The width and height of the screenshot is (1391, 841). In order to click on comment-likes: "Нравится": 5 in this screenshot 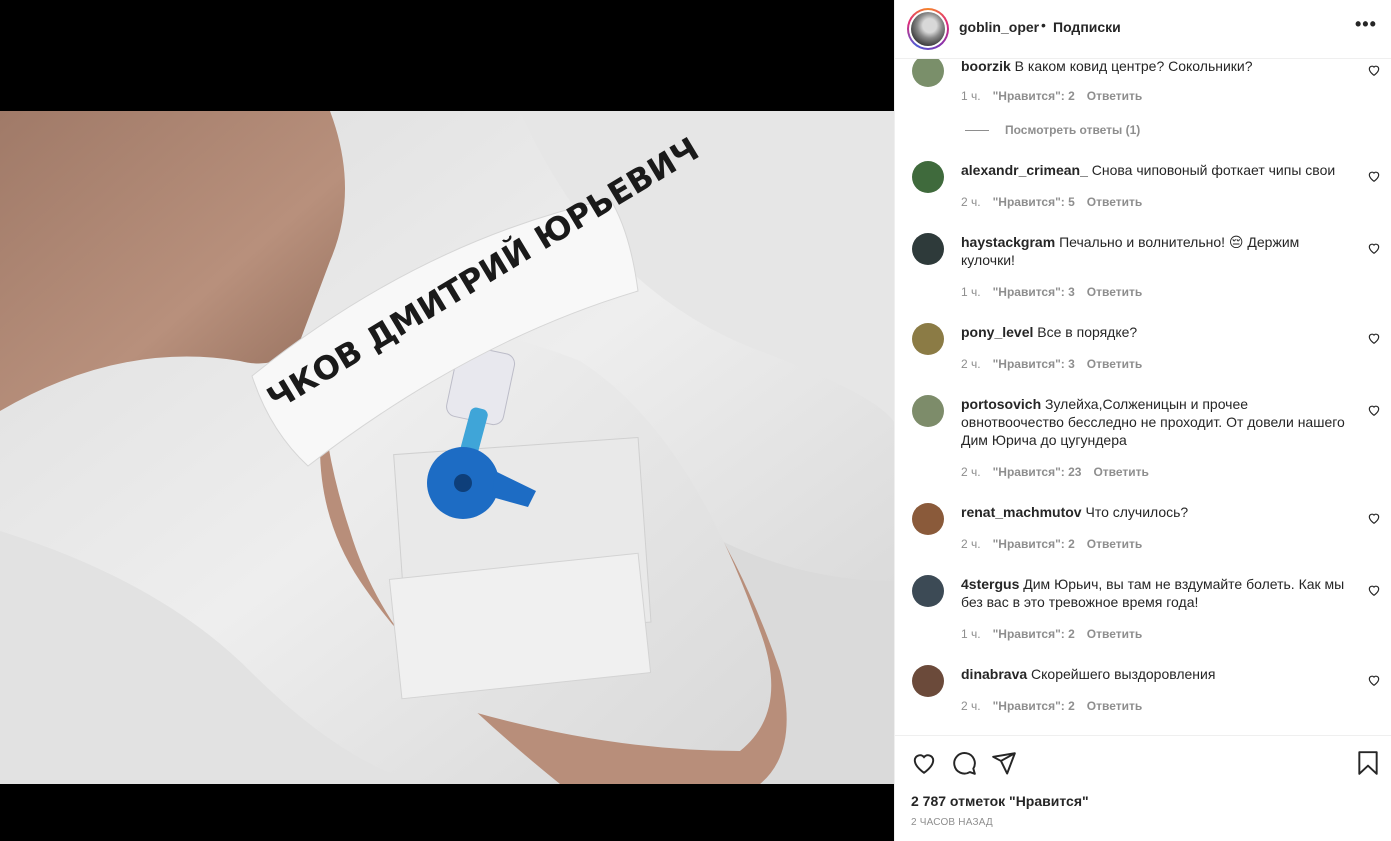, I will do `click(1034, 202)`.